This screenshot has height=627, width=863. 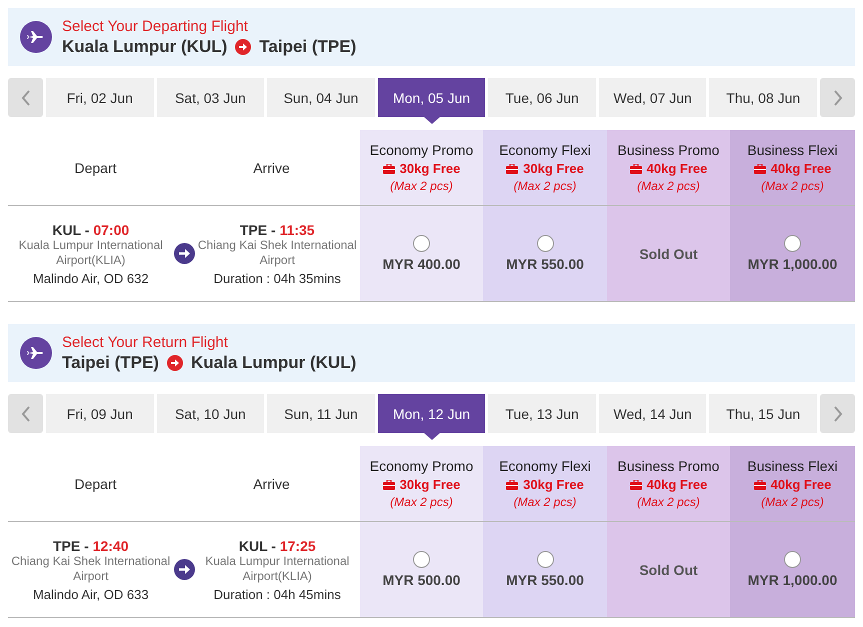 I want to click on arrival-time: KUL - 17:25, so click(x=277, y=546).